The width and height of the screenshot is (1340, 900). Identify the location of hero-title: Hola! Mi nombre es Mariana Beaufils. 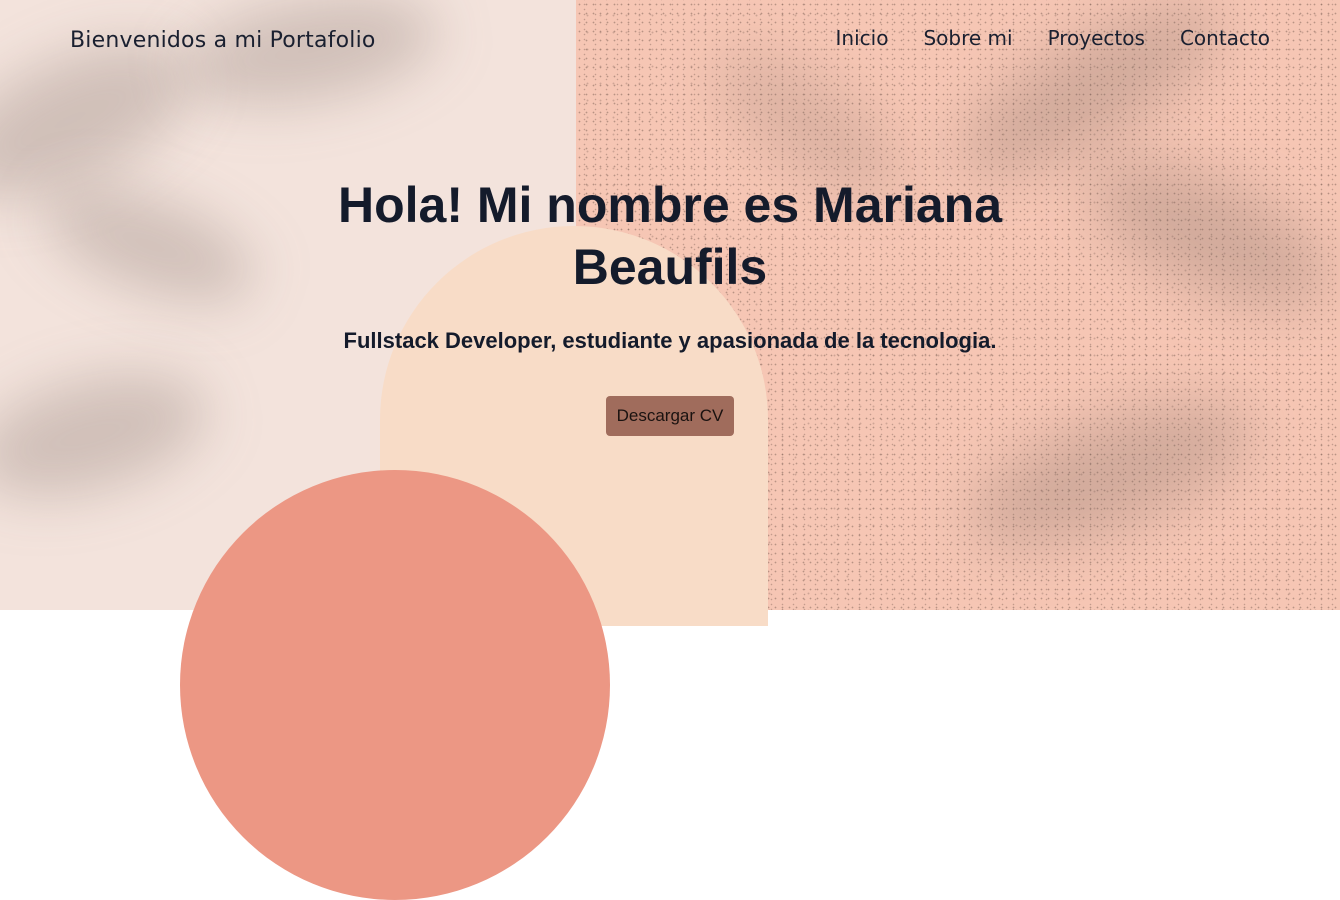
(670, 236).